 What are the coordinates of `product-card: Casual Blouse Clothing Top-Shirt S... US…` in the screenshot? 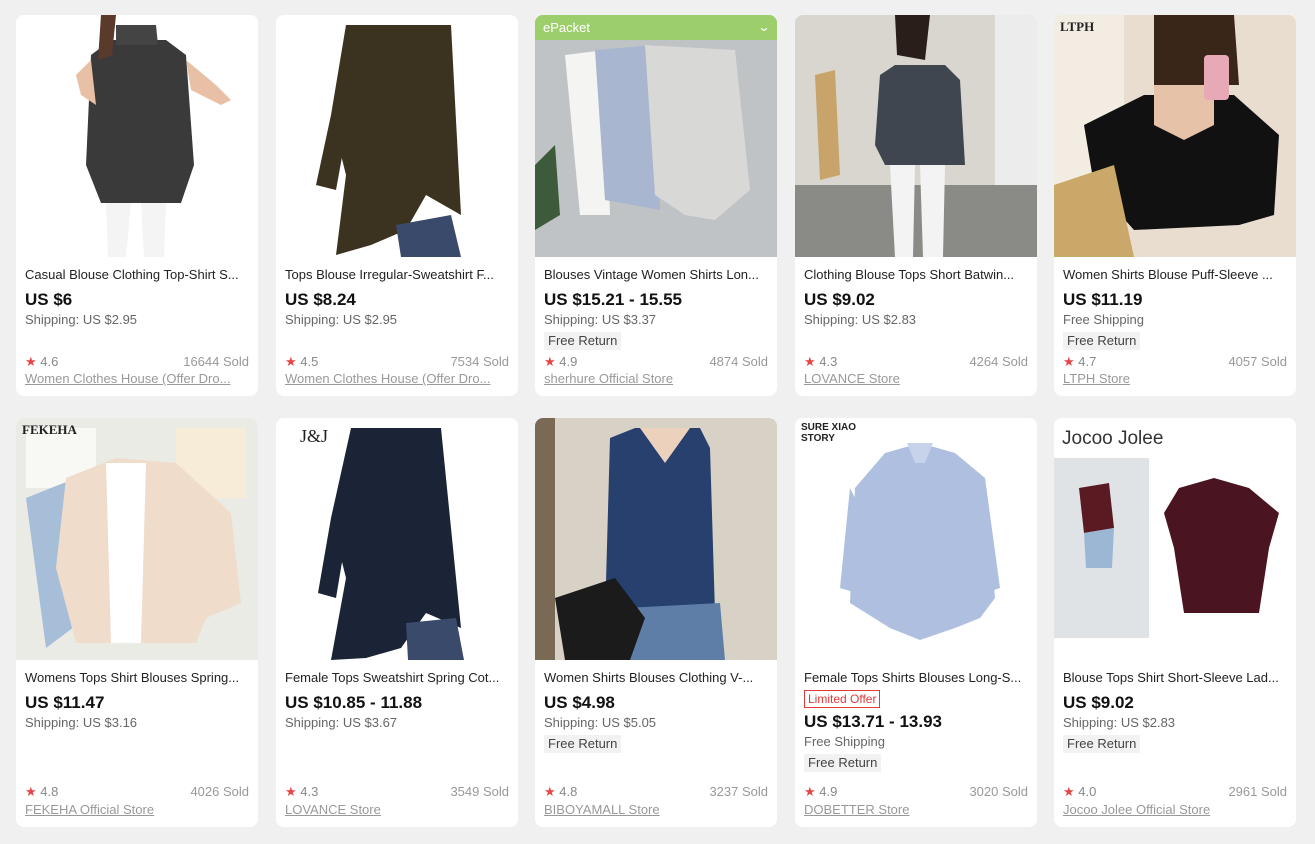 It's located at (137, 205).